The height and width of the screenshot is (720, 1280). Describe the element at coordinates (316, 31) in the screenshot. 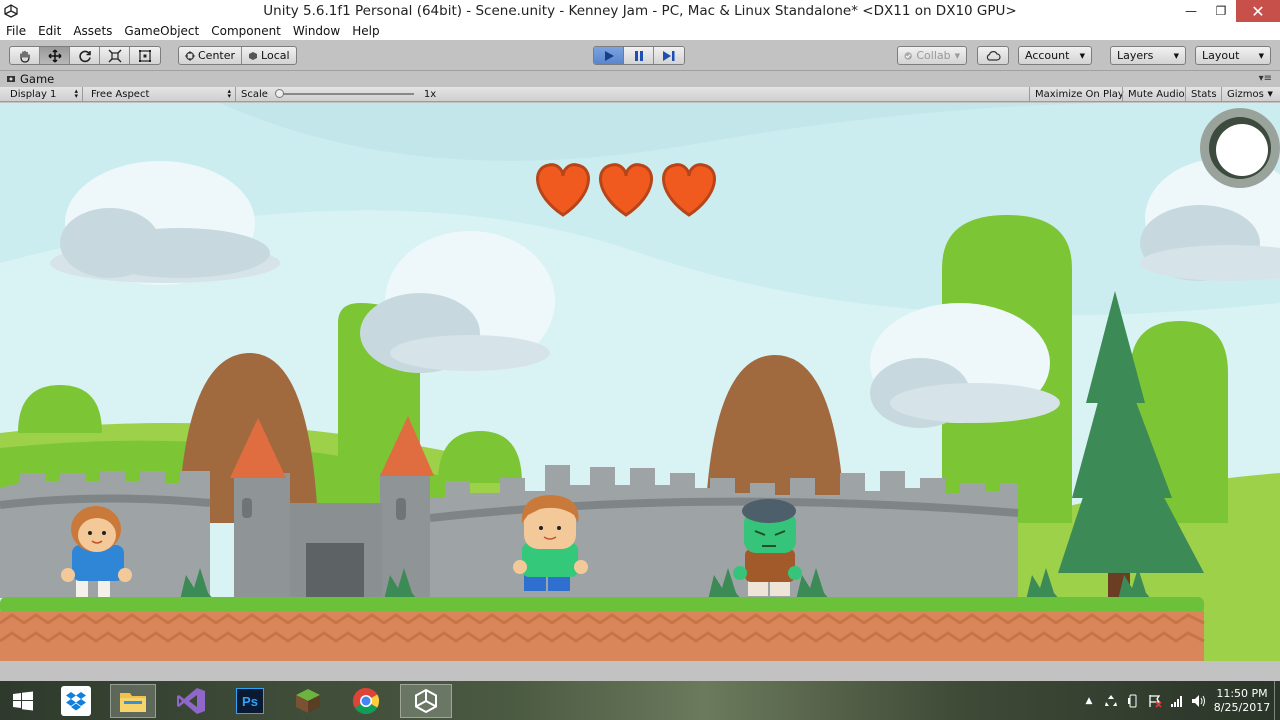

I see `menu-window: Window` at that location.